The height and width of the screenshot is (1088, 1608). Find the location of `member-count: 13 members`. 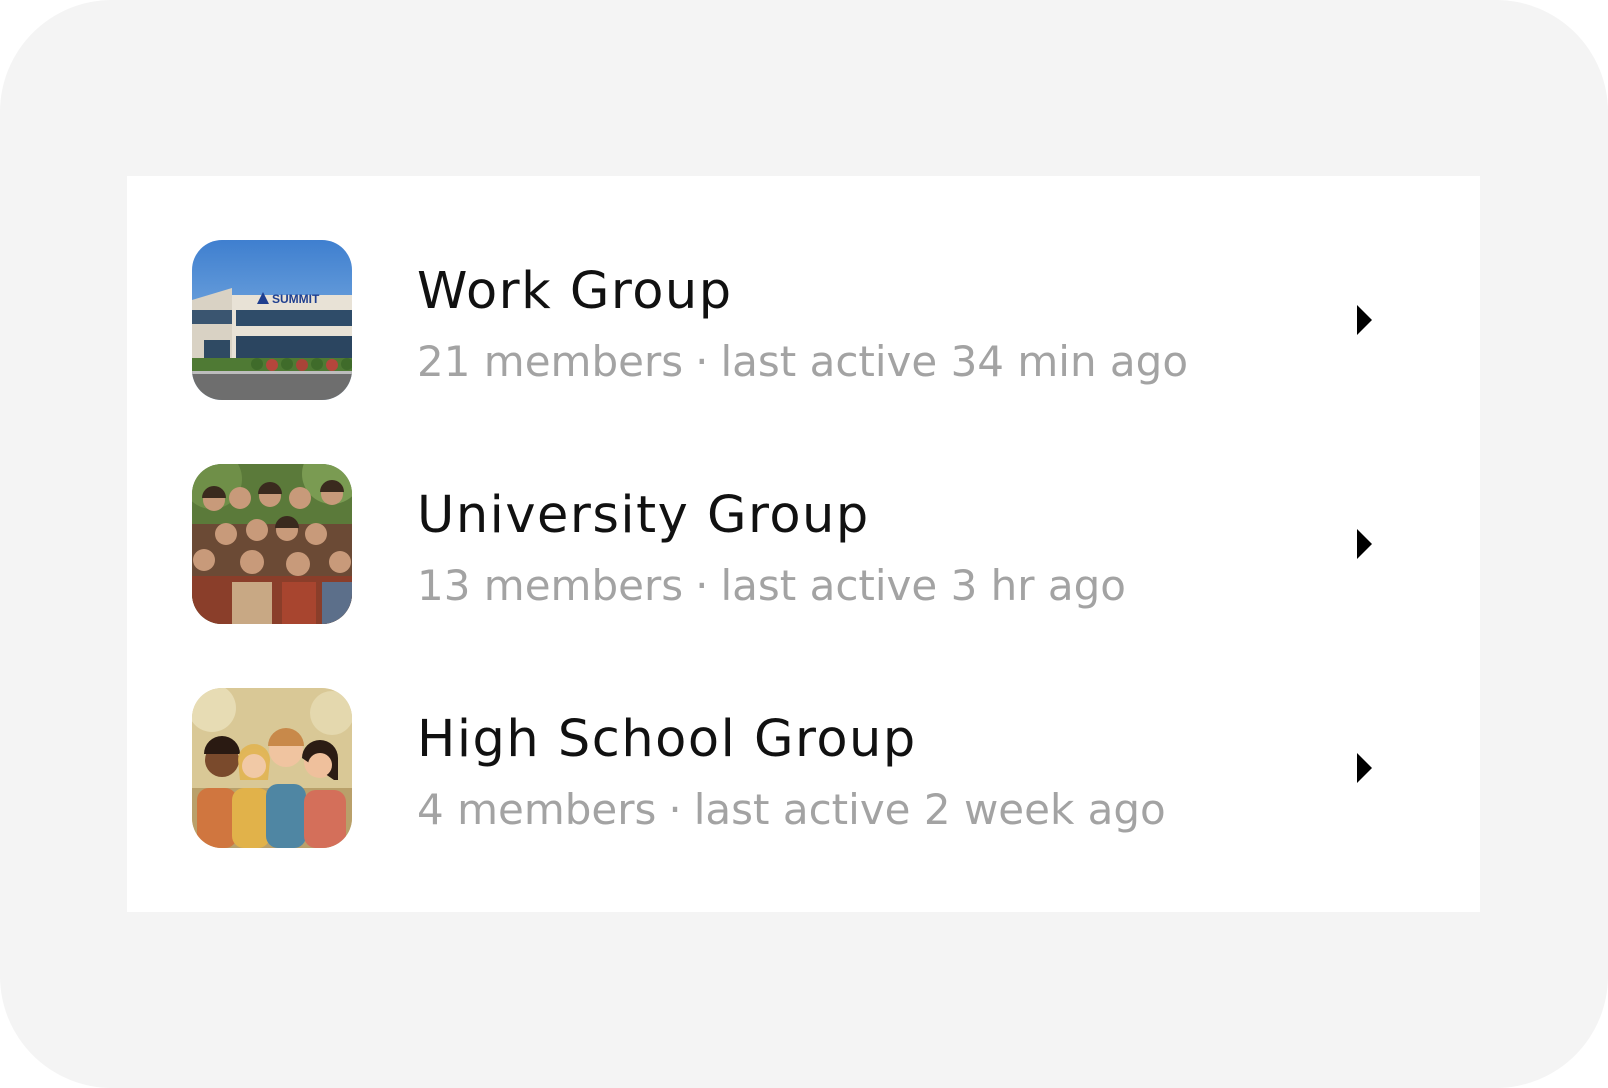

member-count: 13 members is located at coordinates (550, 585).